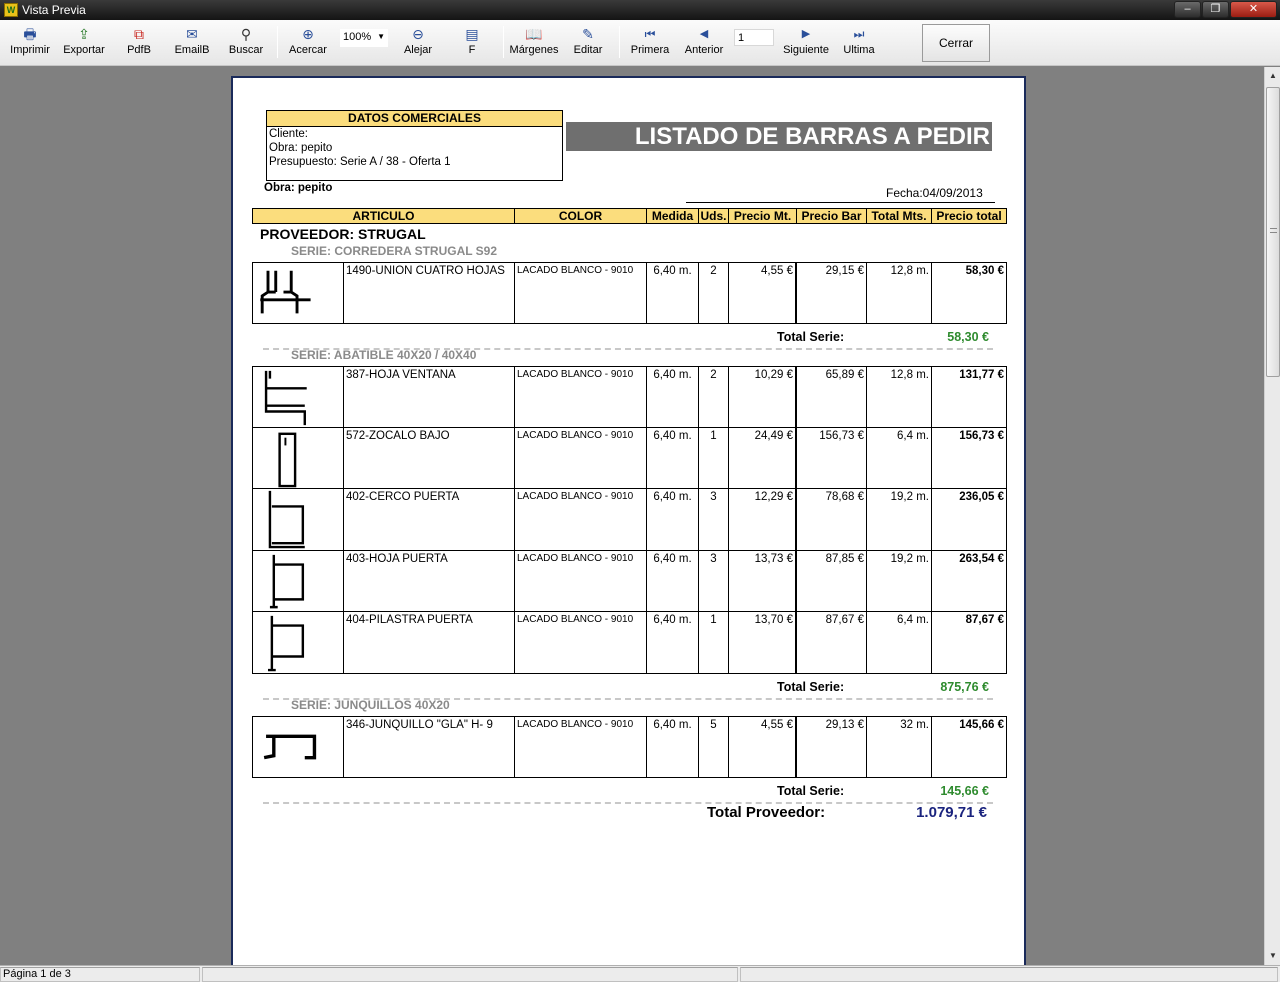 The width and height of the screenshot is (1280, 982). What do you see at coordinates (84, 43) in the screenshot?
I see `export-button: ⇪ Exportar` at bounding box center [84, 43].